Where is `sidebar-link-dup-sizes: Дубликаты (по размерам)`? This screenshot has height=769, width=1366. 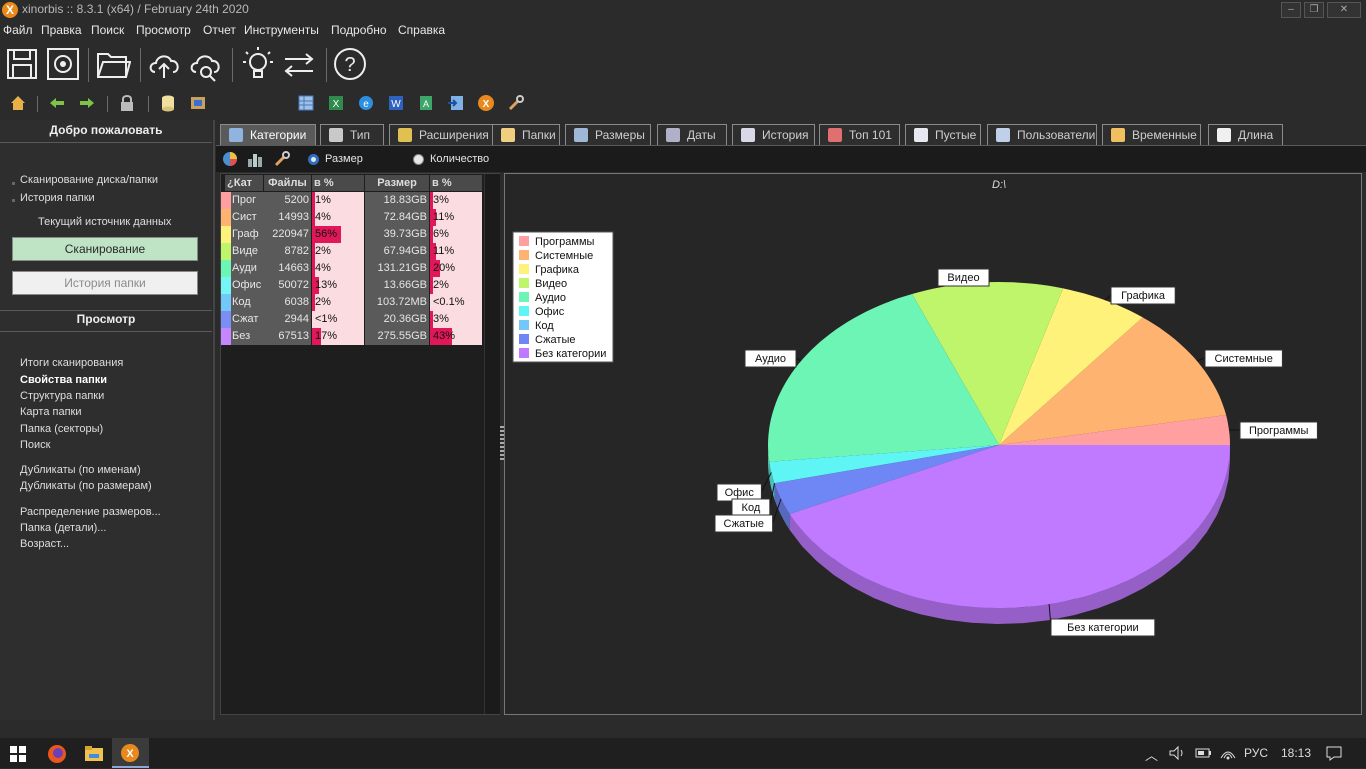
sidebar-link-dup-sizes: Дубликаты (по размерам) is located at coordinates (86, 486).